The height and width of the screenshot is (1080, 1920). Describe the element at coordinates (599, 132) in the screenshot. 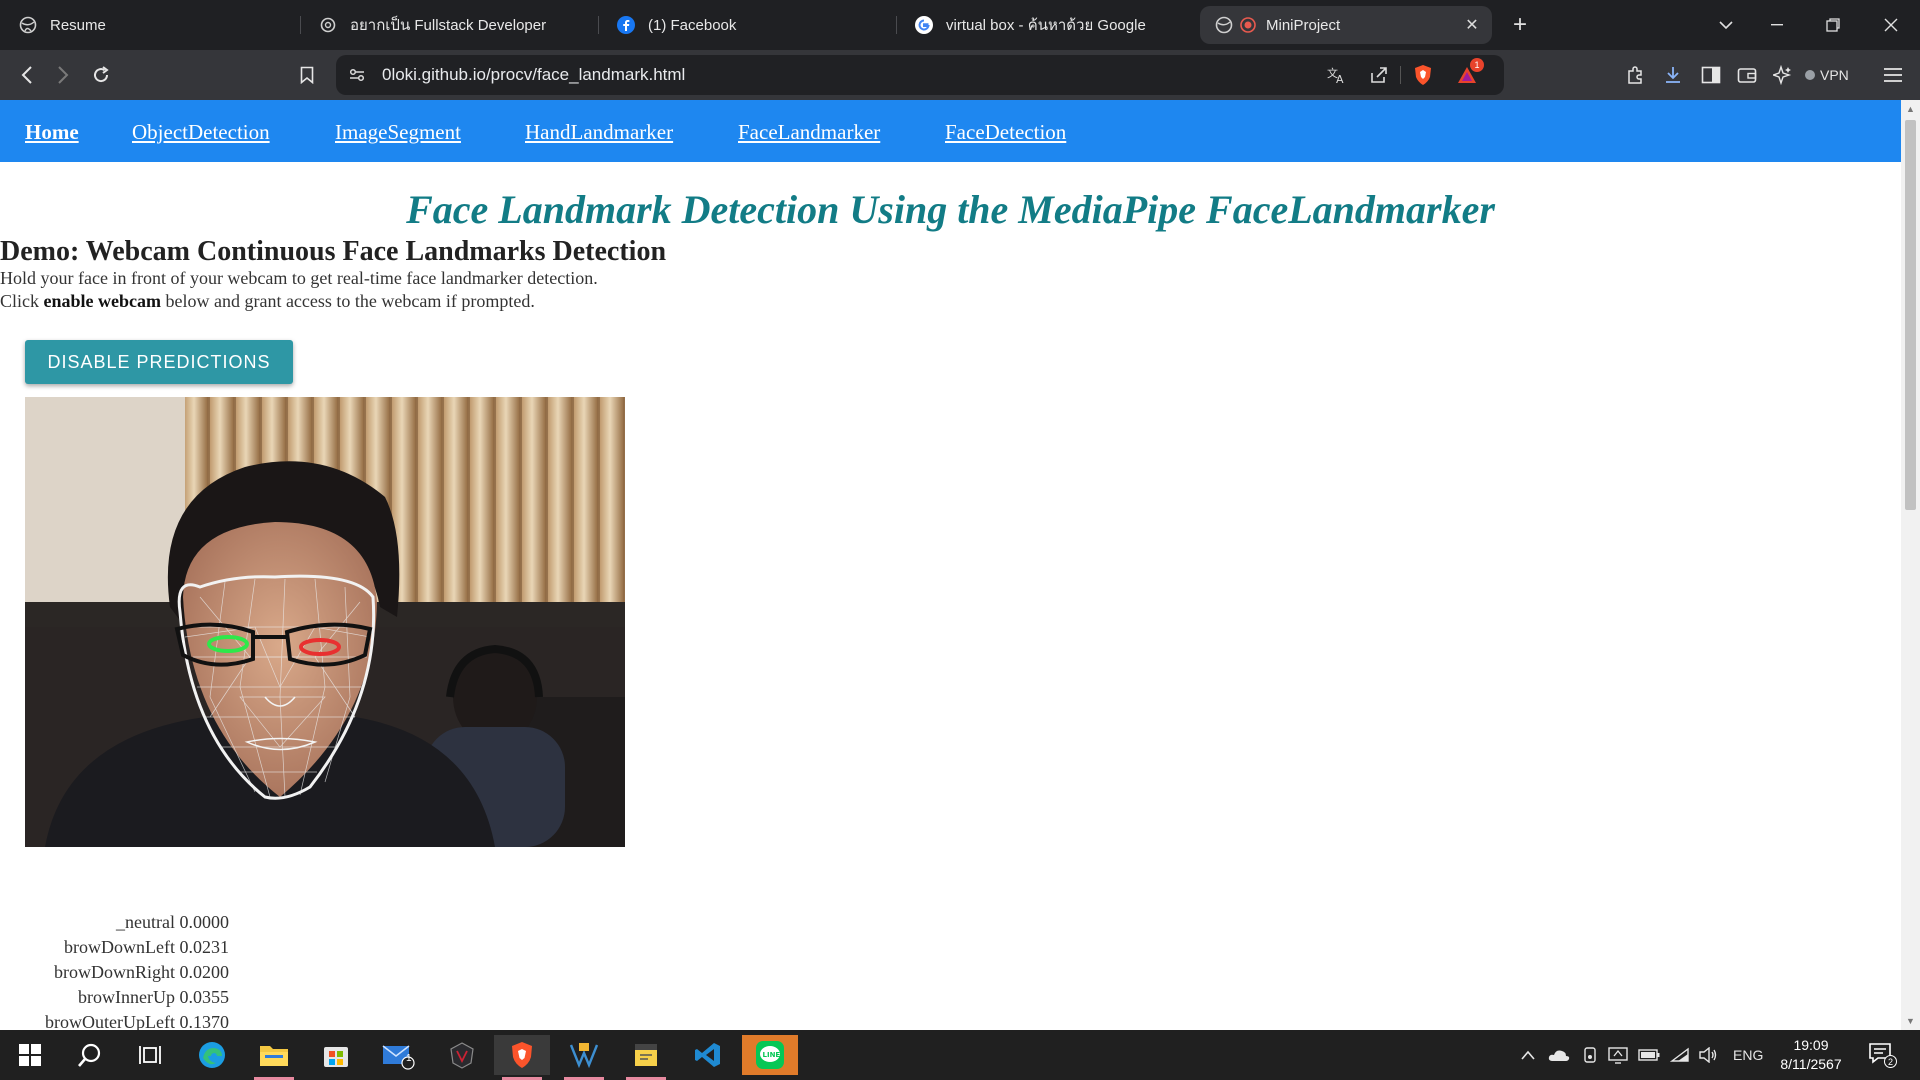

I see `nav-link-hand-landmarker: HandLandmarker` at that location.